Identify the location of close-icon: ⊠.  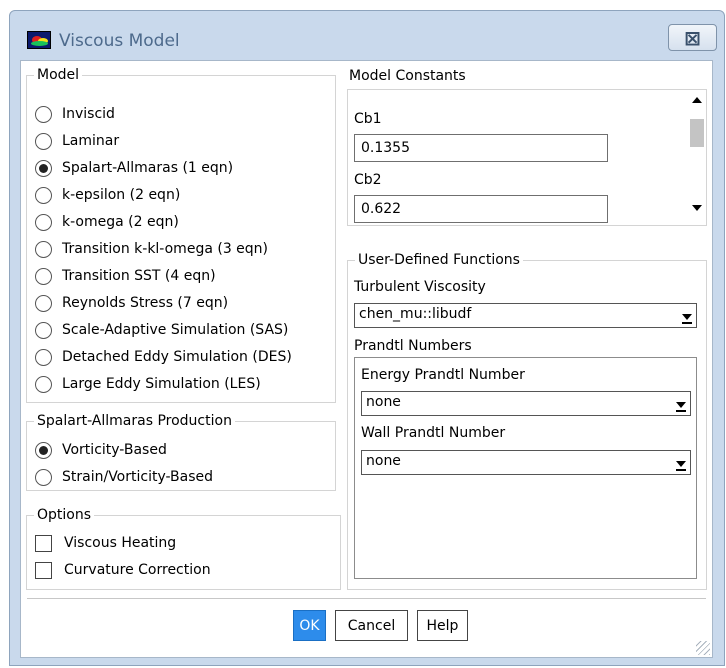
(692, 37).